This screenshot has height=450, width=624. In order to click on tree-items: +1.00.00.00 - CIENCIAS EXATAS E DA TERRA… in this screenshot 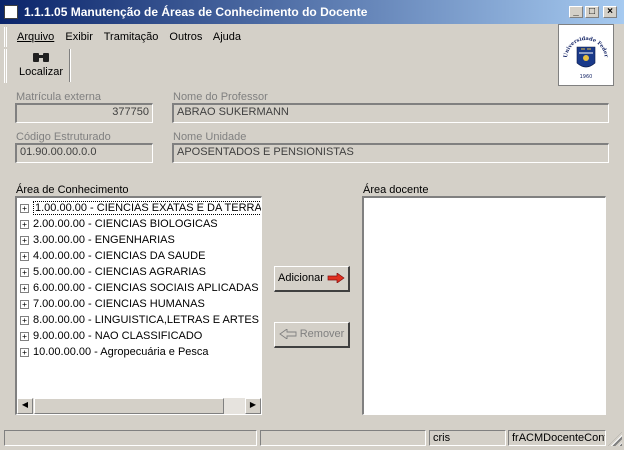, I will do `click(141, 280)`.